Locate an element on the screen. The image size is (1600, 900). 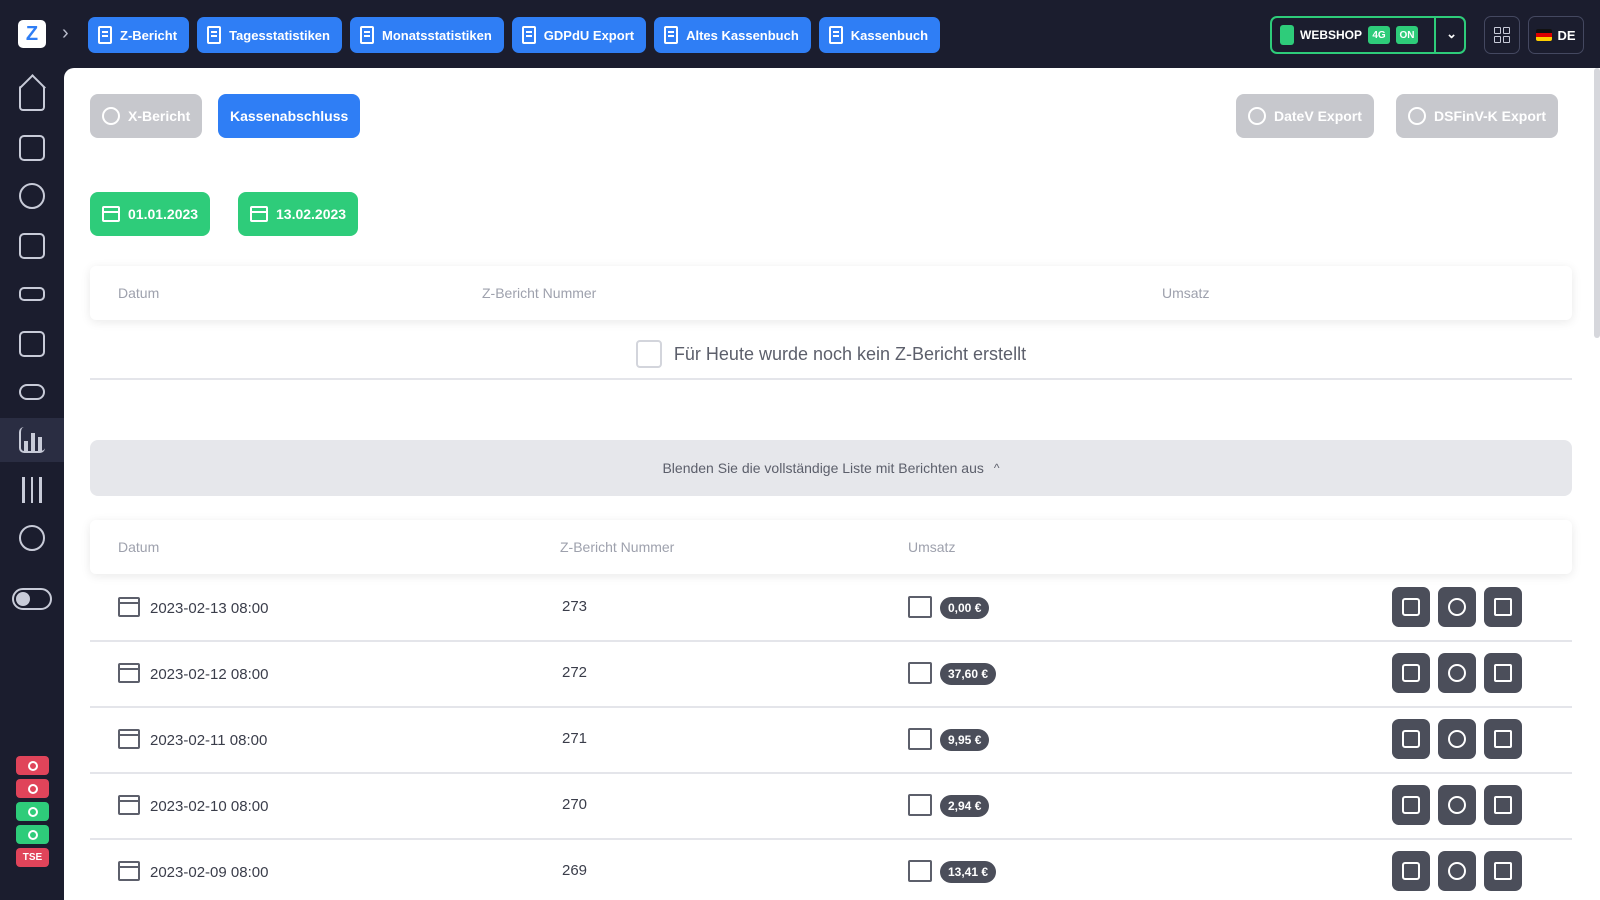
tab-kassenbuch: Kassenbuch is located at coordinates (879, 35).